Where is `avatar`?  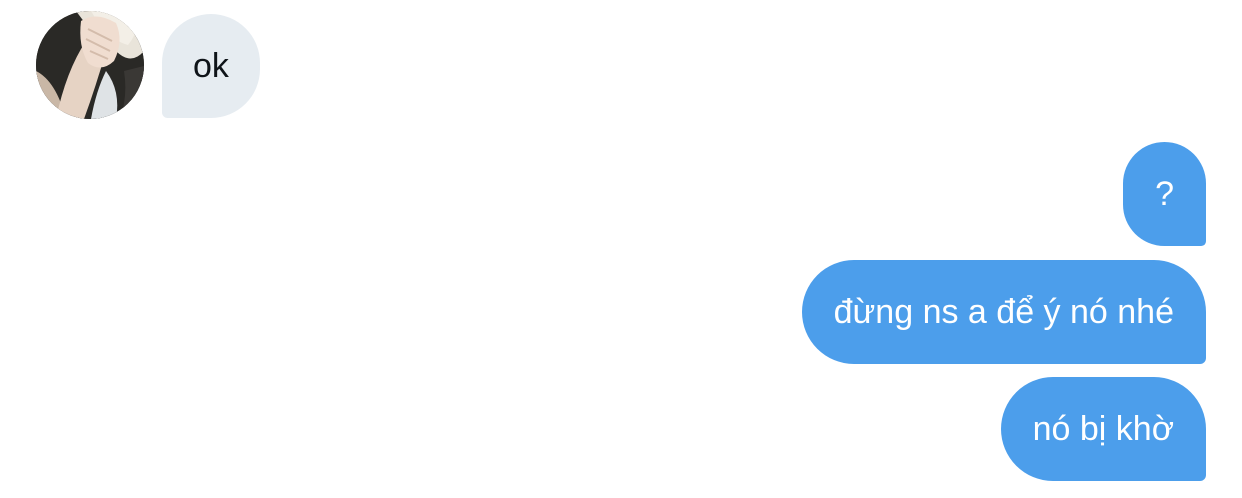 avatar is located at coordinates (90, 65).